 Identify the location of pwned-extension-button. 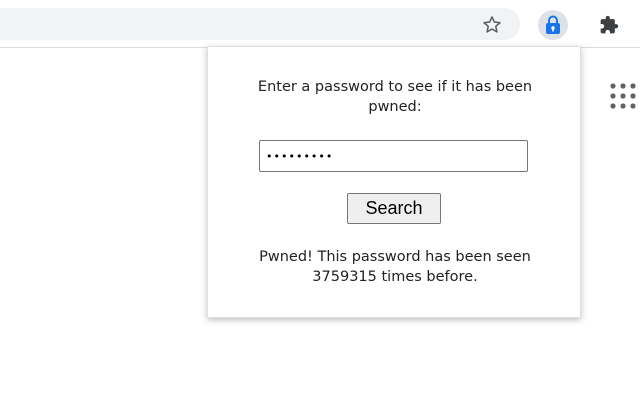
(553, 25).